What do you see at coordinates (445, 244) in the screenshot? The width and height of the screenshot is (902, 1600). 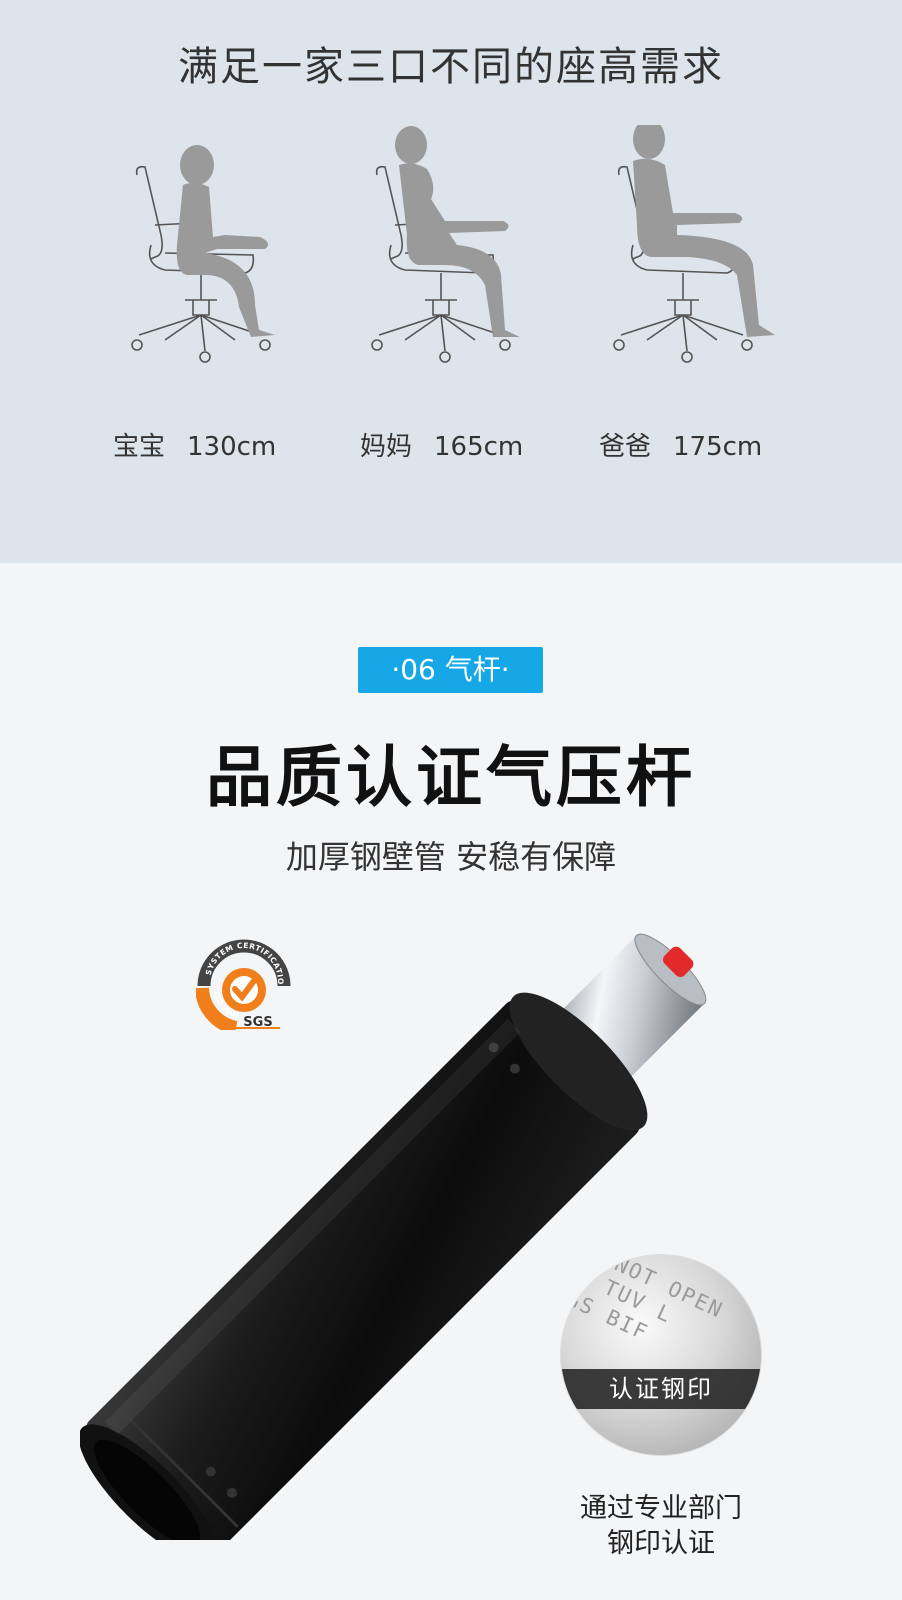 I see `mother-seated-figure` at bounding box center [445, 244].